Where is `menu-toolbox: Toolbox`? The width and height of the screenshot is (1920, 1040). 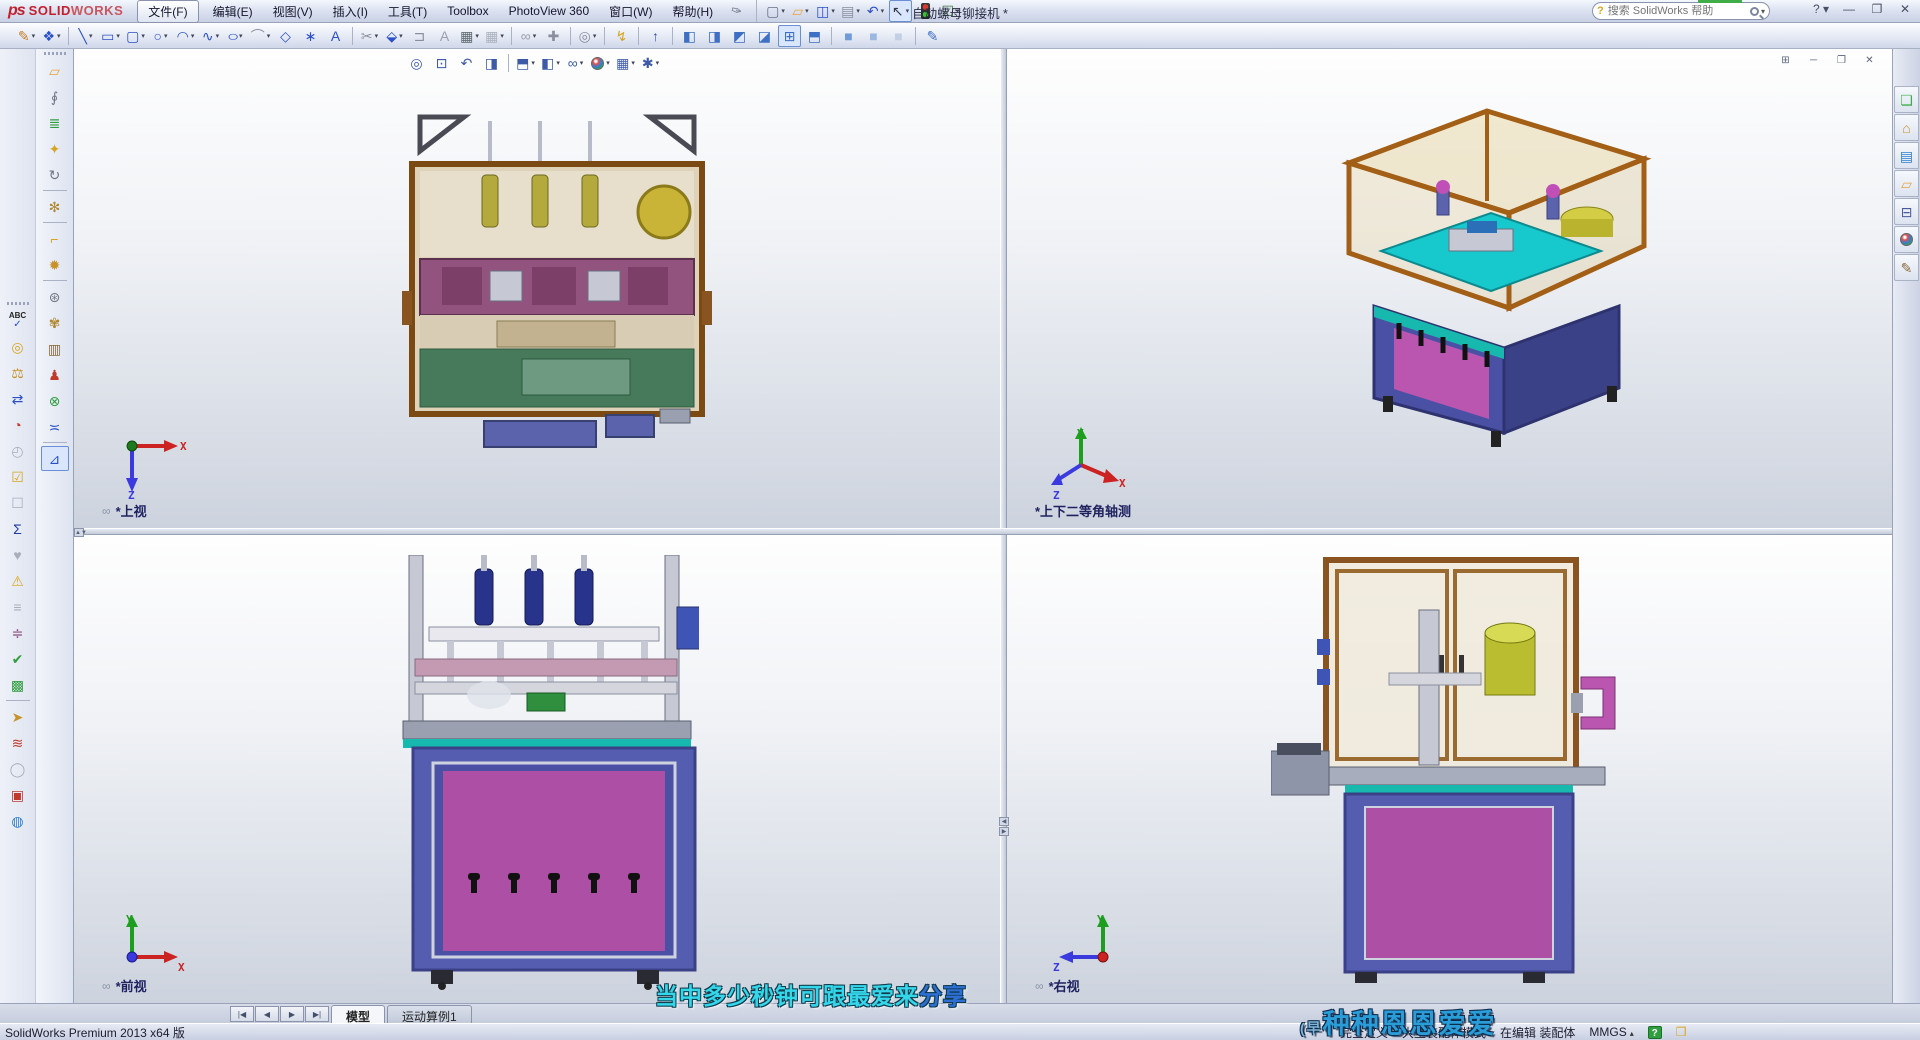
menu-toolbox: Toolbox is located at coordinates (467, 11).